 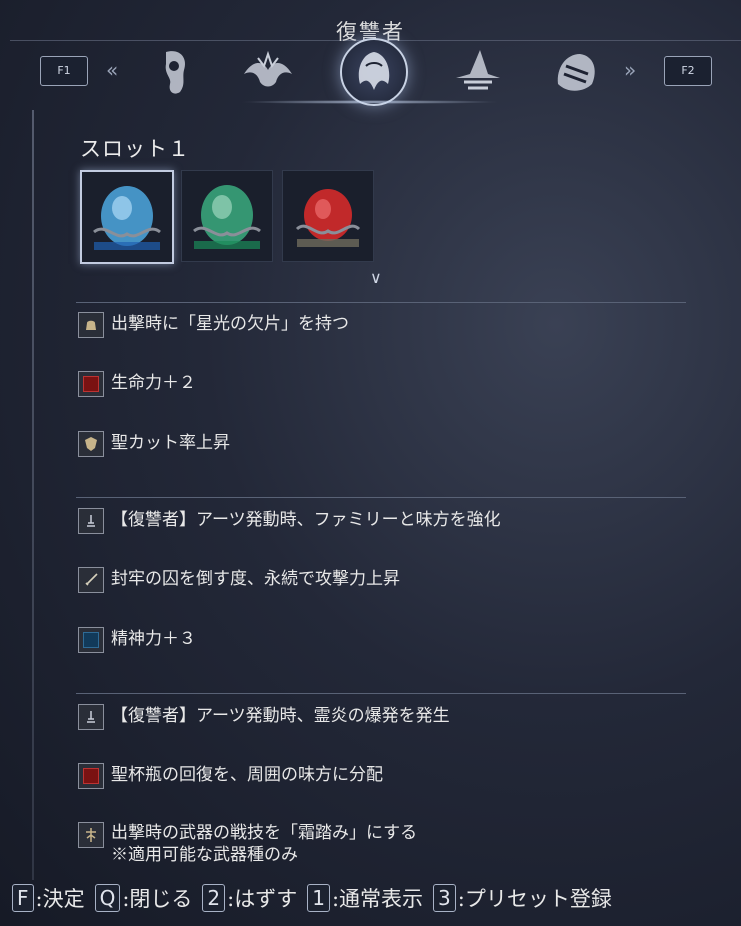 What do you see at coordinates (153, 383) in the screenshot?
I see `effect-text: 生命力＋２` at bounding box center [153, 383].